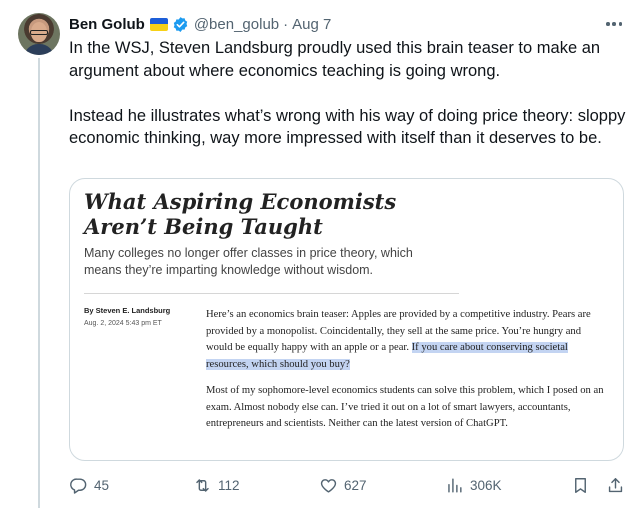 Image resolution: width=640 pixels, height=508 pixels. What do you see at coordinates (455, 485) in the screenshot?
I see `views-icon` at bounding box center [455, 485].